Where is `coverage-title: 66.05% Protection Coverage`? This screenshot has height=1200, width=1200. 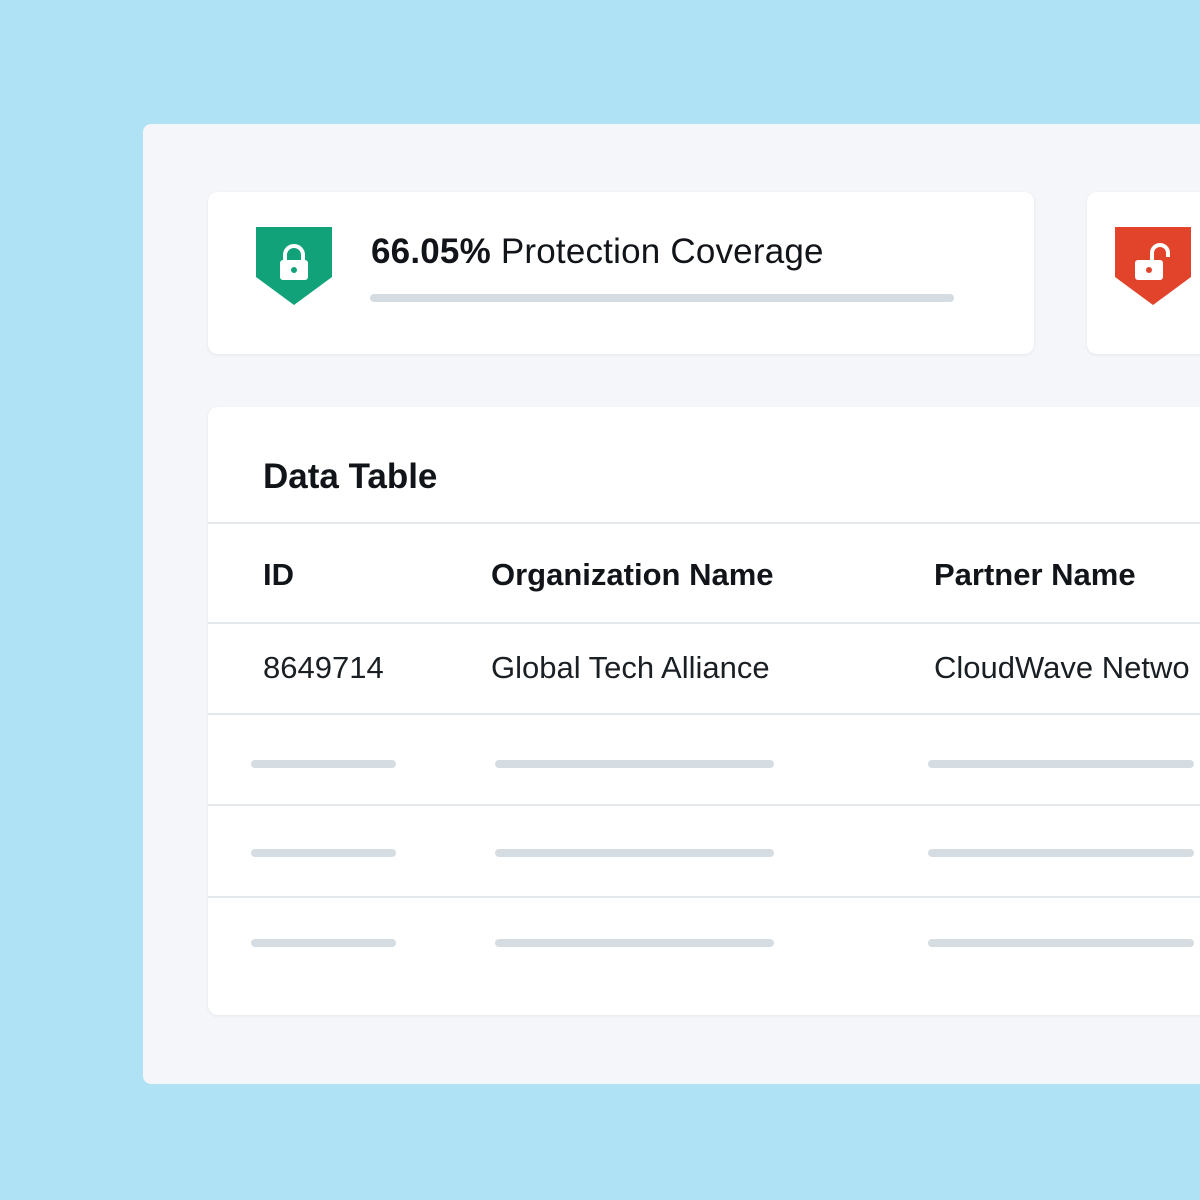 coverage-title: 66.05% Protection Coverage is located at coordinates (597, 252).